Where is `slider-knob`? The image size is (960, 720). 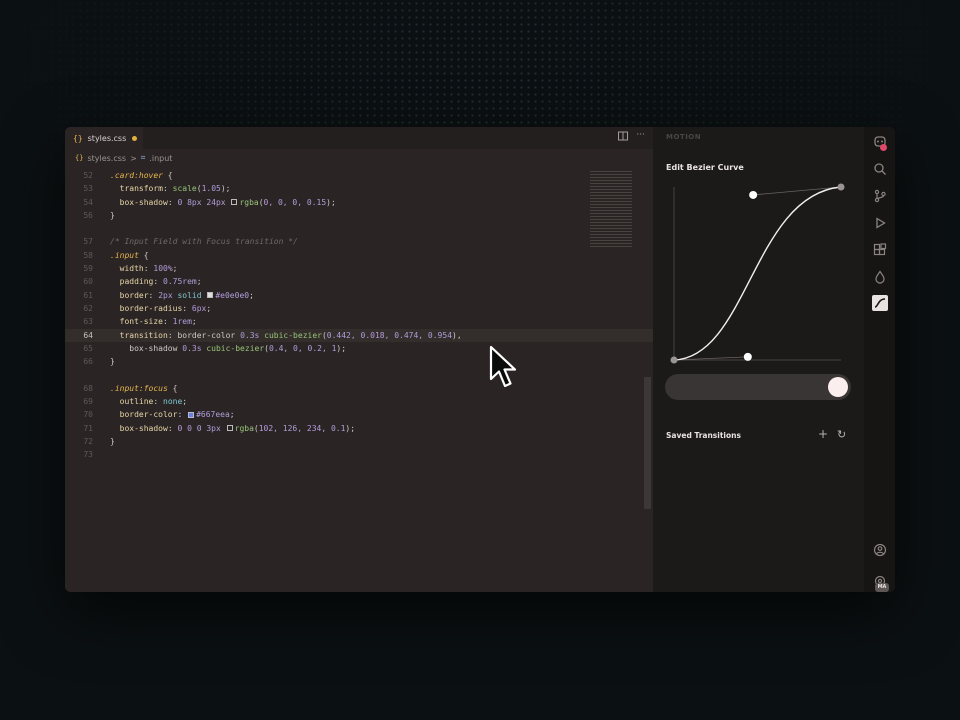
slider-knob is located at coordinates (838, 387).